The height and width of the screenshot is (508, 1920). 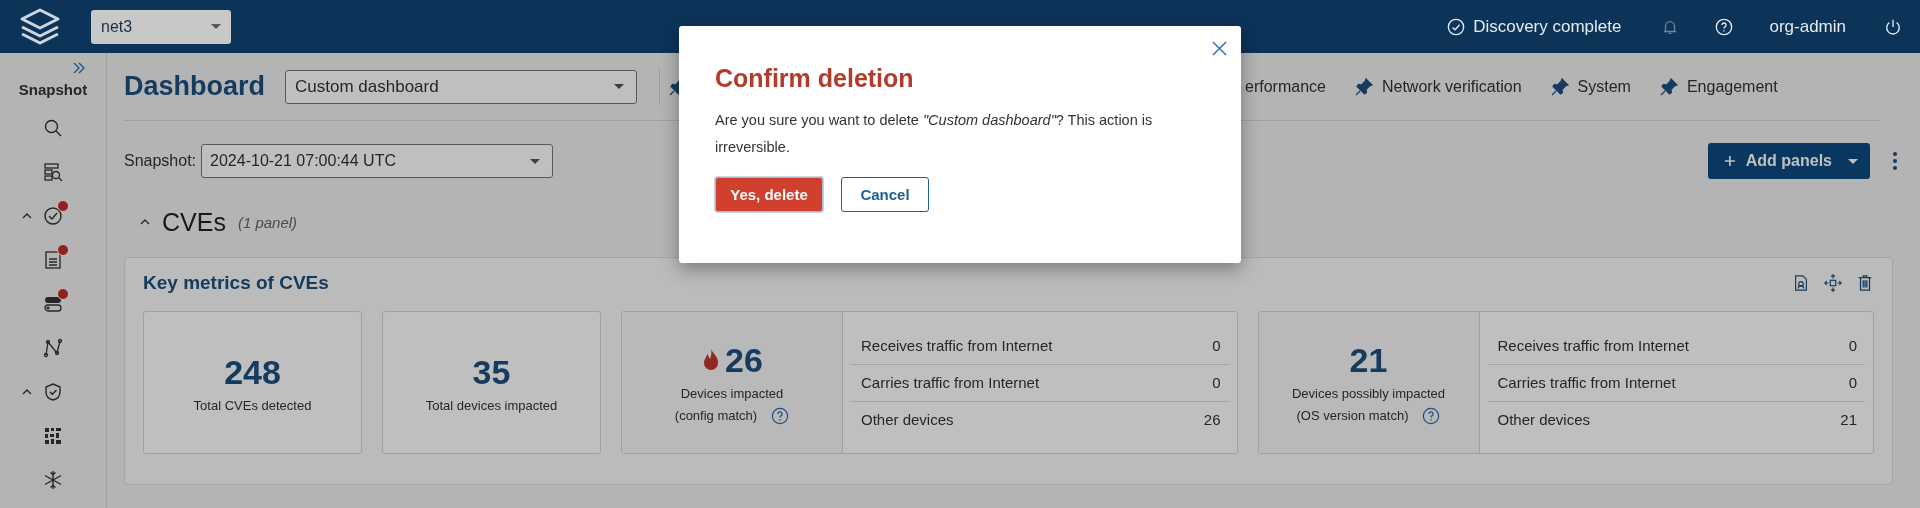 I want to click on metric-label: Total CVEs detected, so click(x=252, y=405).